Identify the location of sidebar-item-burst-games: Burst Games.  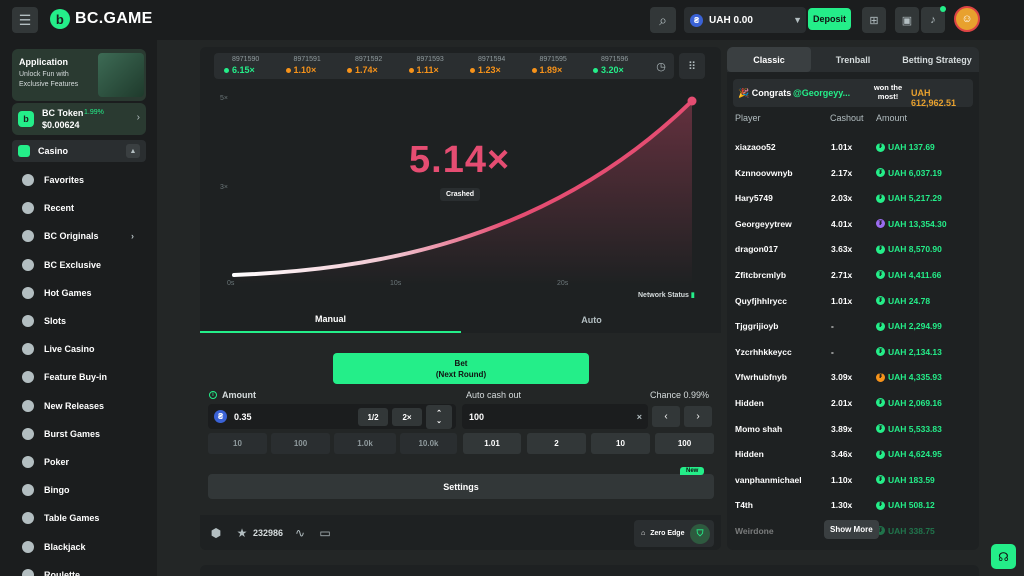
(79, 434).